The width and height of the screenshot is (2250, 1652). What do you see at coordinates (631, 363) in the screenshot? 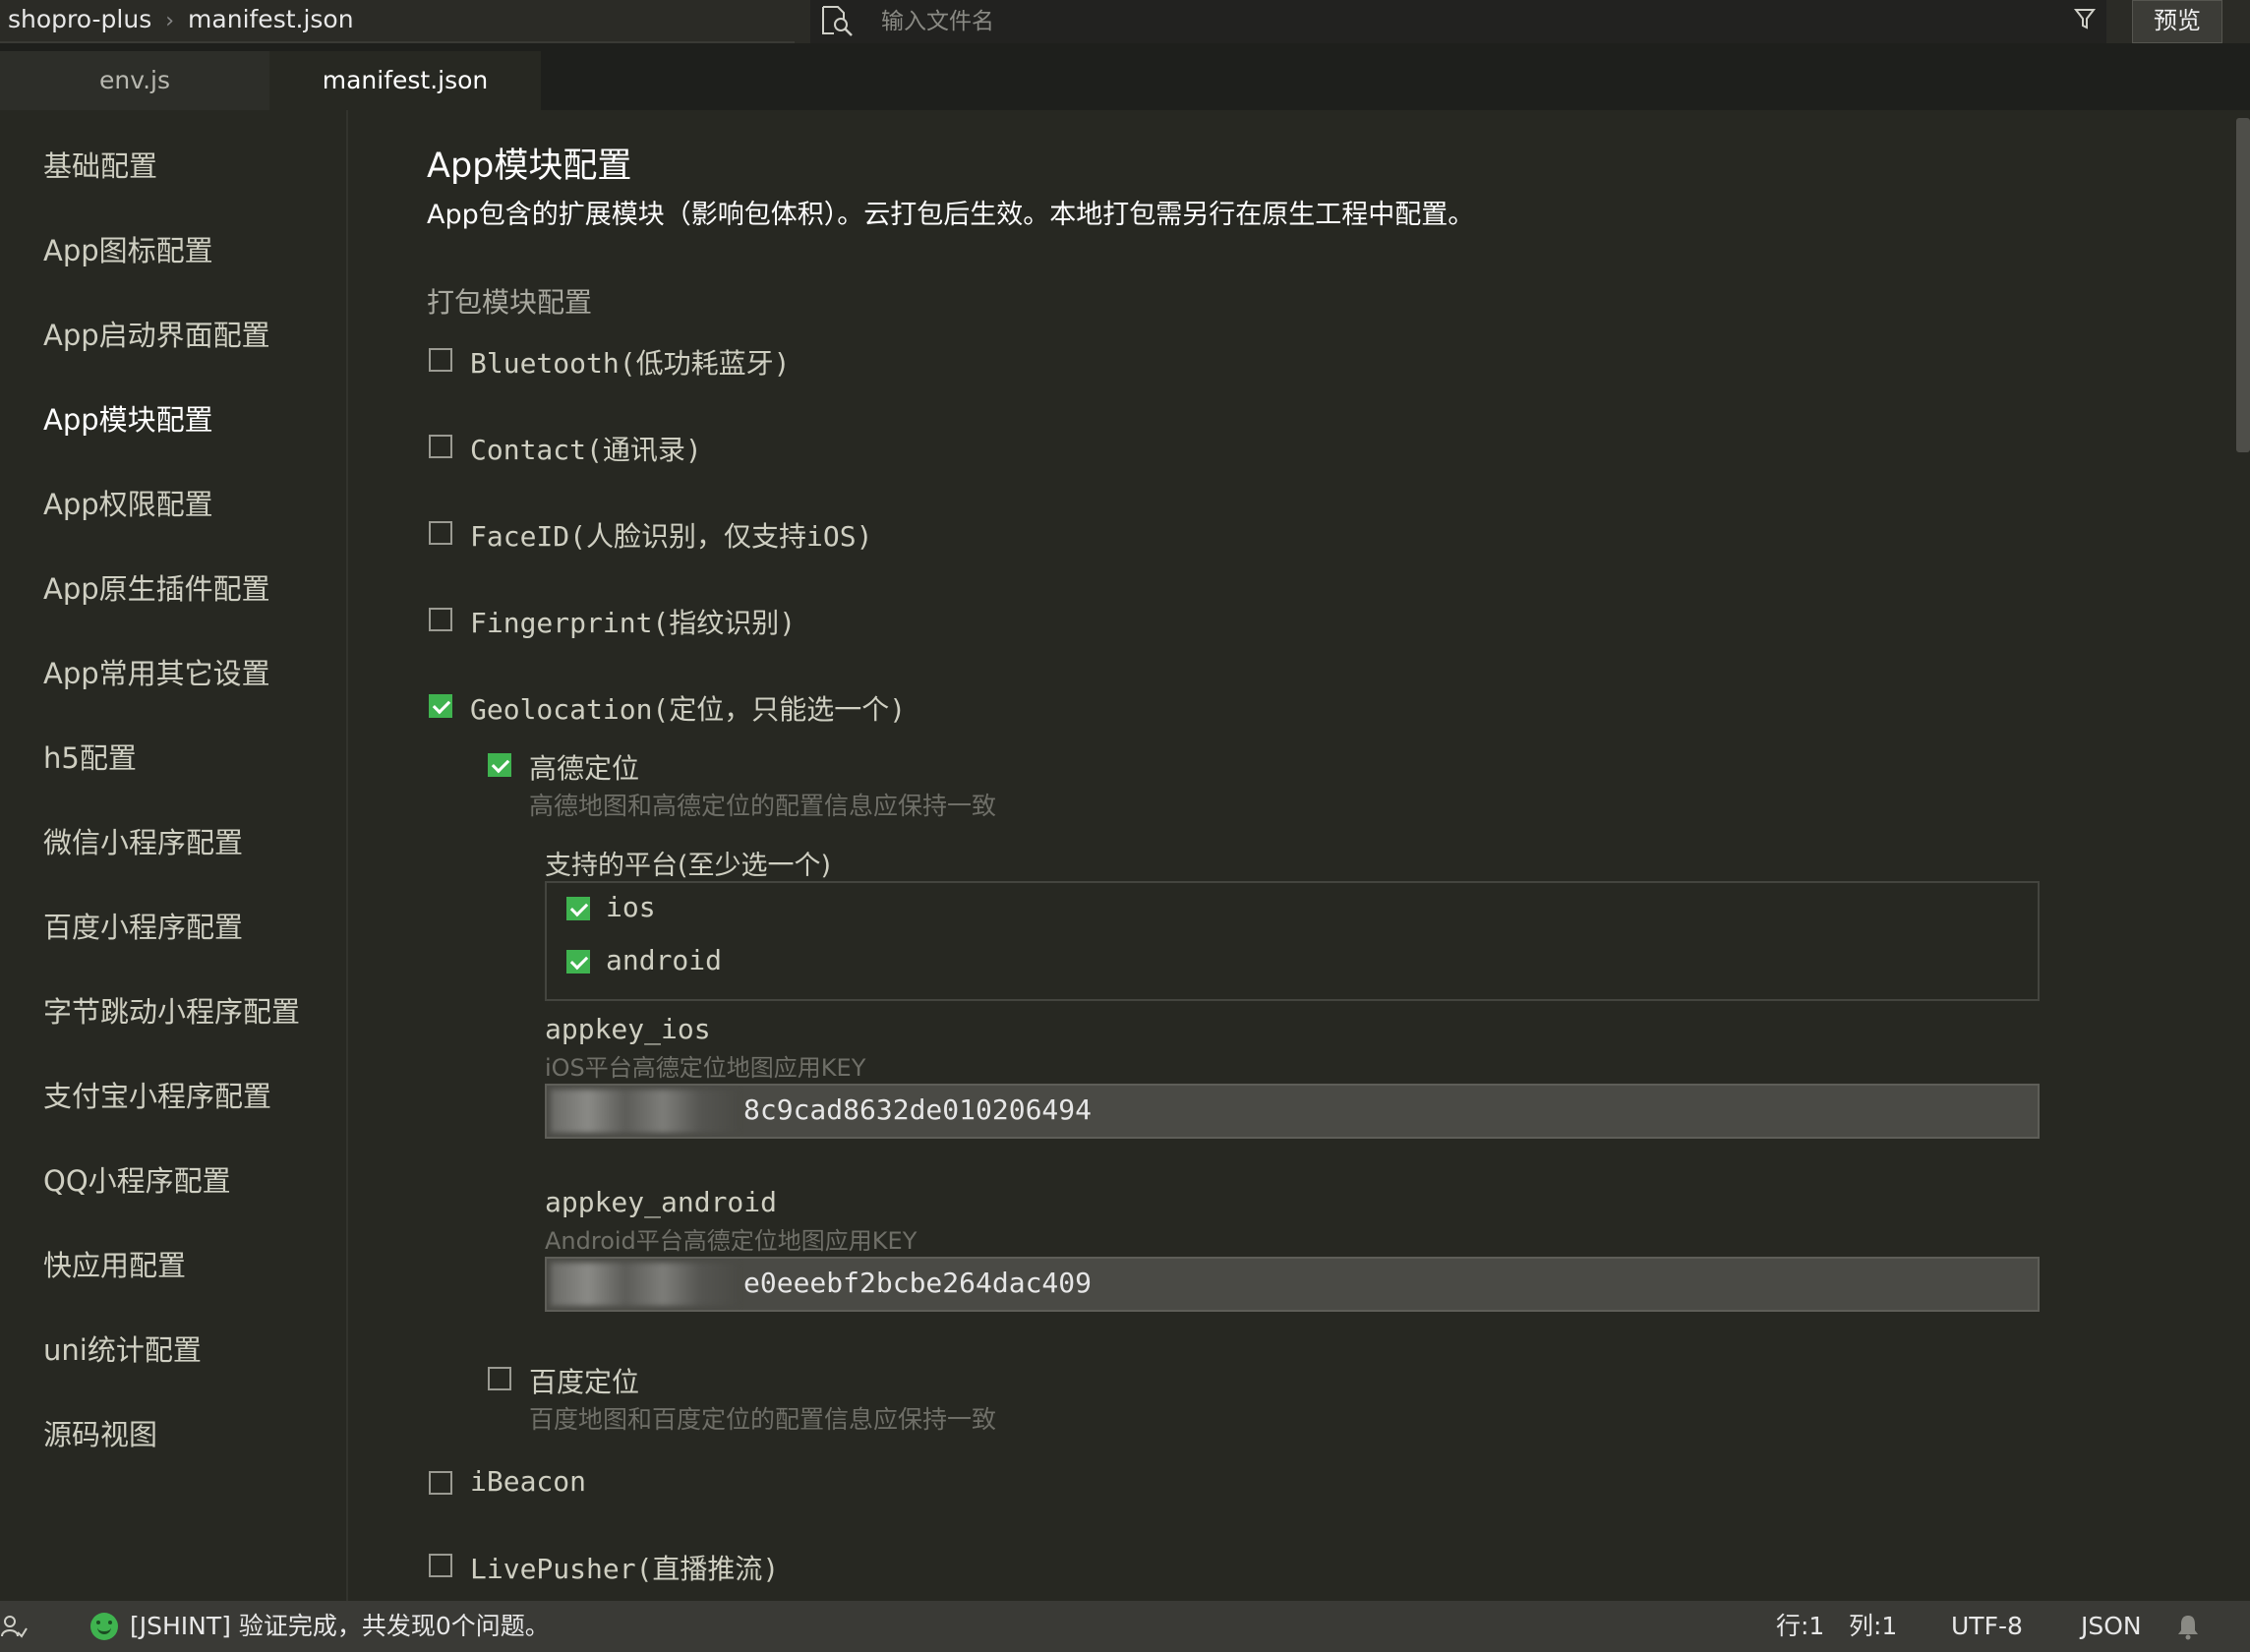
I see `bluetooth-label: Bluetooth(低功耗蓝牙)` at bounding box center [631, 363].